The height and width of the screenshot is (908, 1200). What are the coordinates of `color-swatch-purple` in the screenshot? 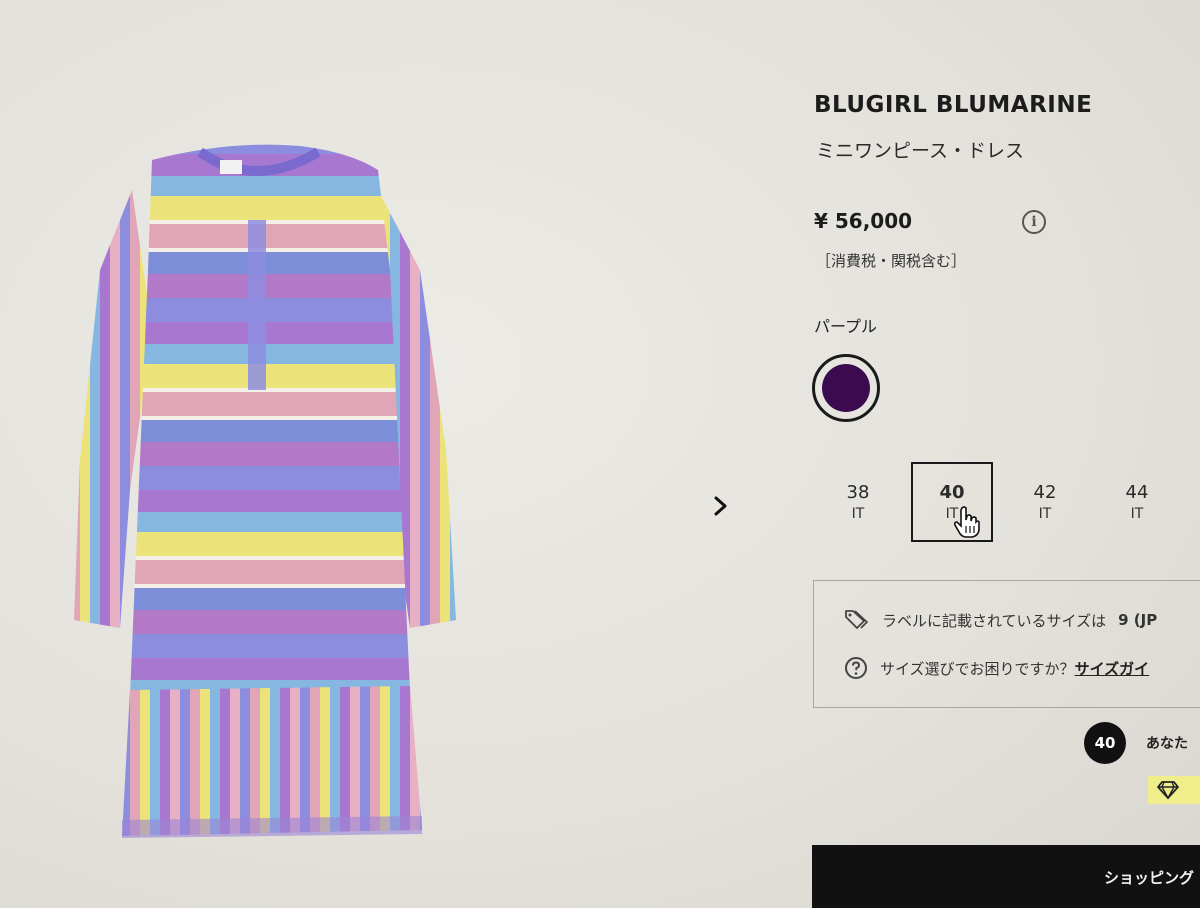 It's located at (846, 388).